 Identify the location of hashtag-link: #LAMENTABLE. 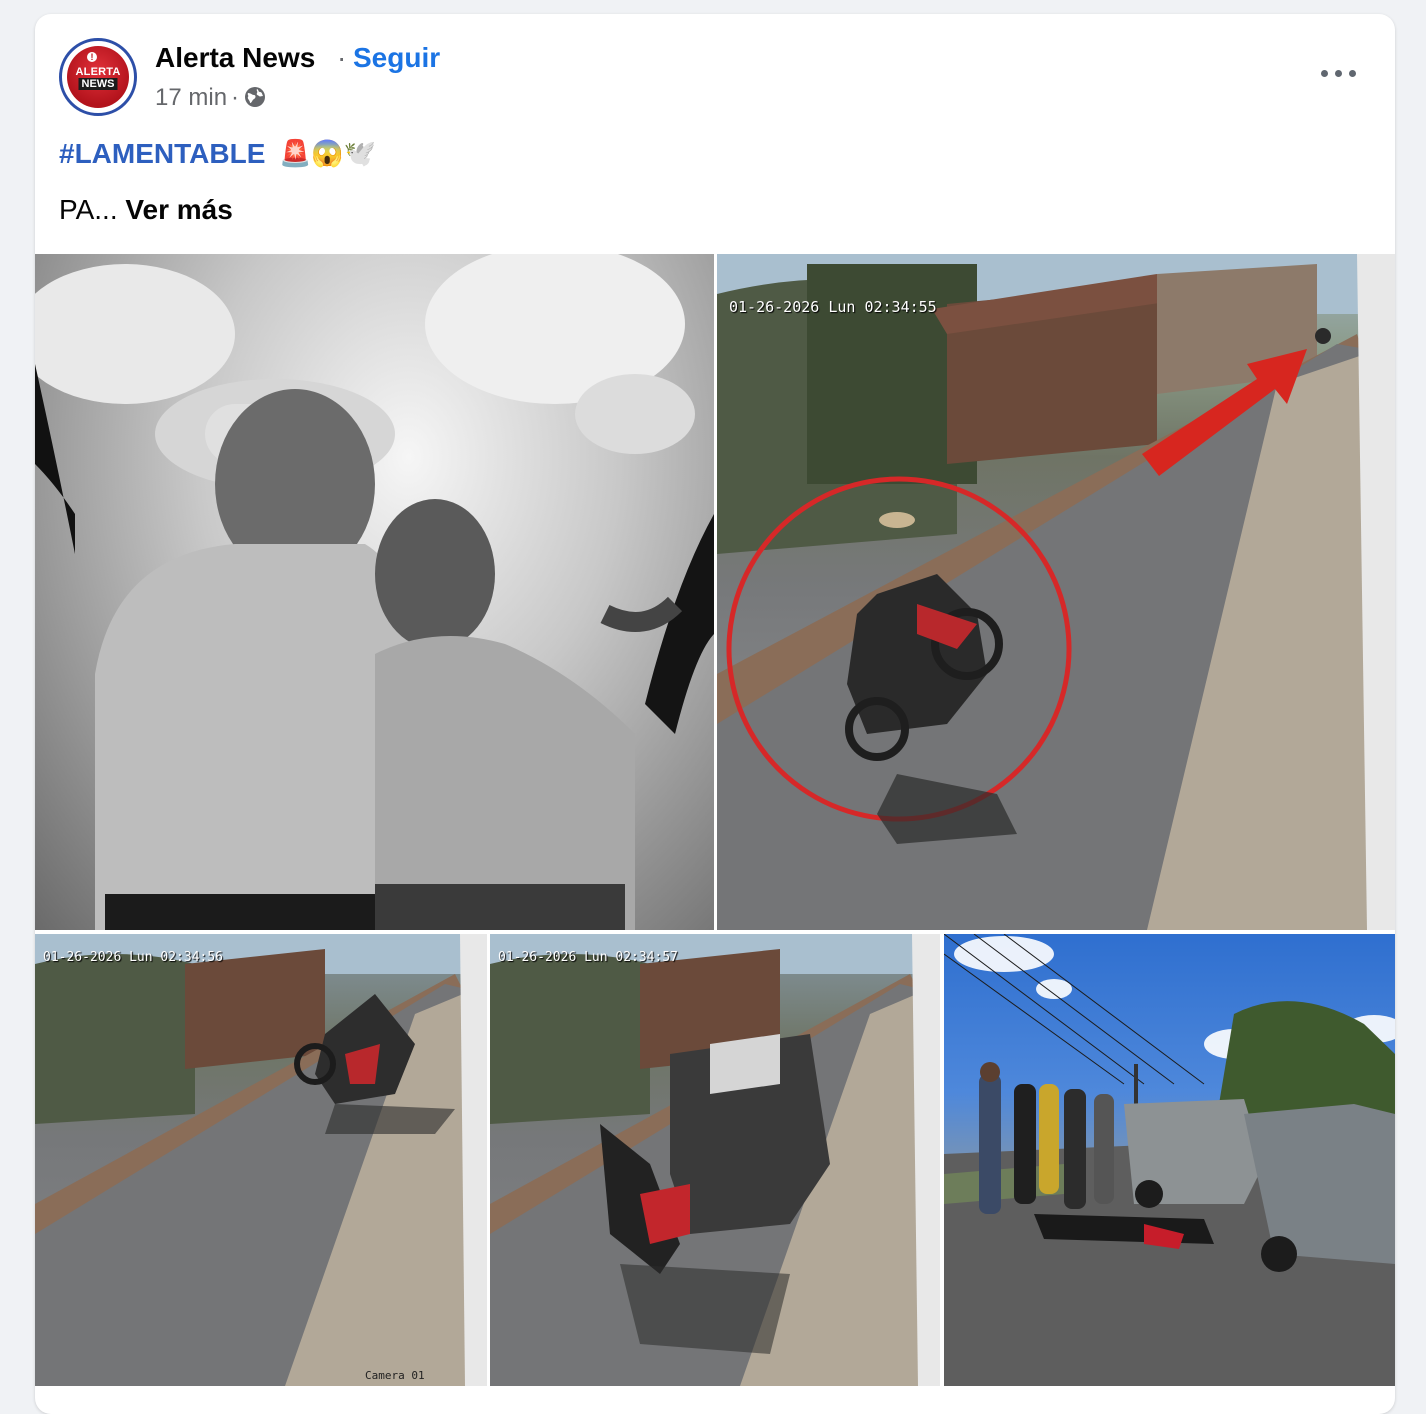
(162, 154).